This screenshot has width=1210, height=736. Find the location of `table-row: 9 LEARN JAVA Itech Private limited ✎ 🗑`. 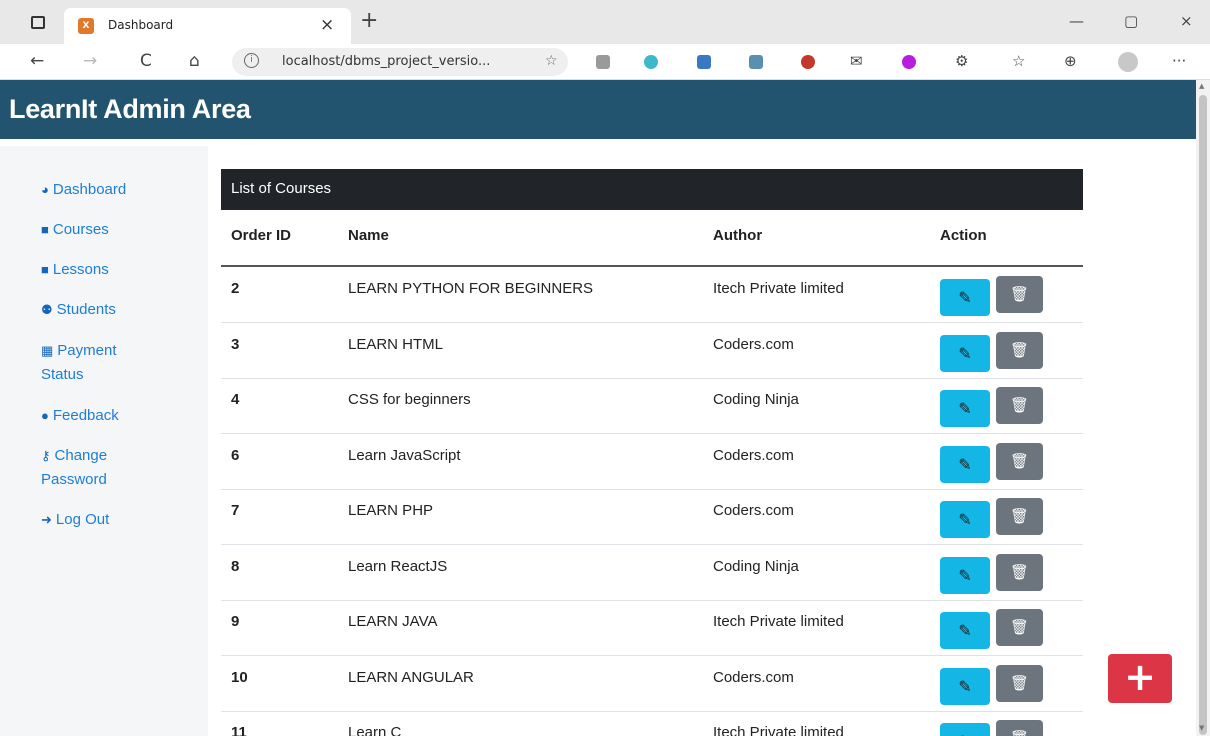

table-row: 9 LEARN JAVA Itech Private limited ✎ 🗑 is located at coordinates (652, 628).